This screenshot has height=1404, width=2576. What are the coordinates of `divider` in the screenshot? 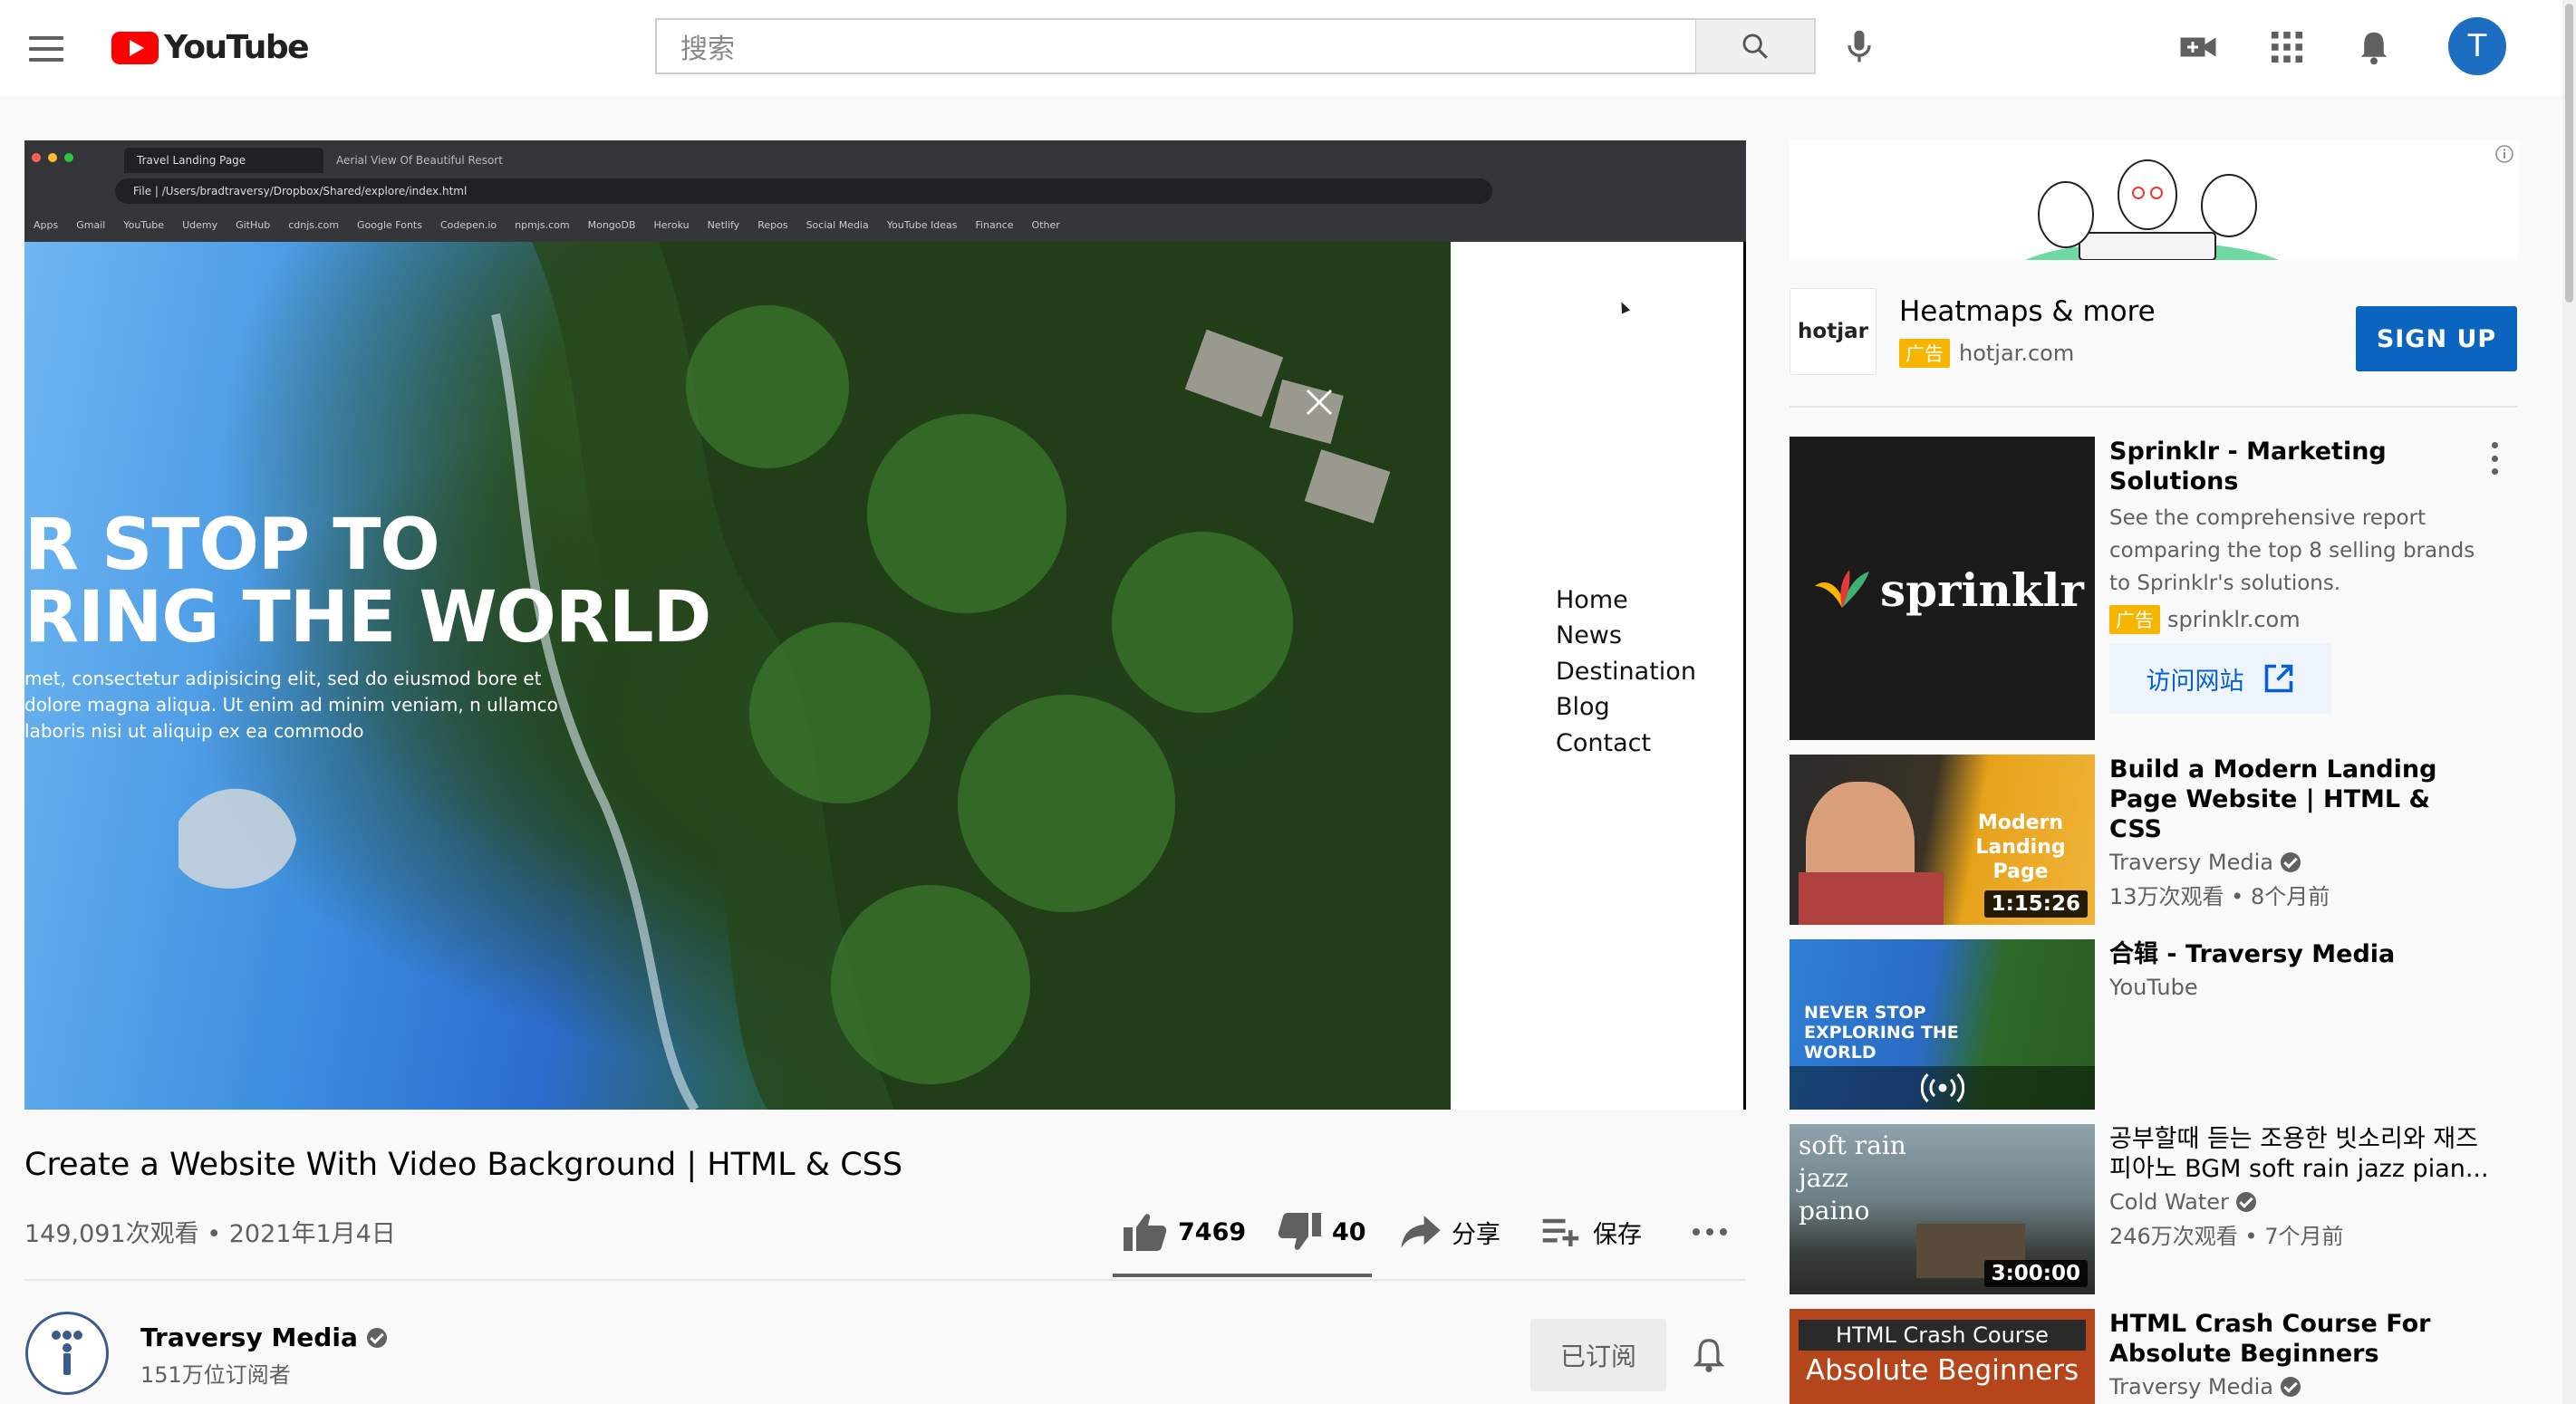 It's located at (885, 1280).